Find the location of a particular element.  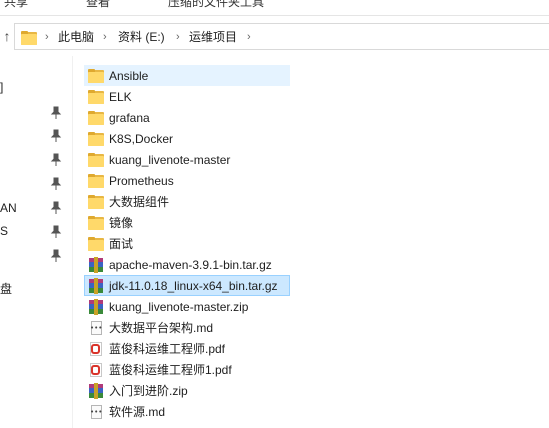

file-name: 入门到进阶.zip is located at coordinates (148, 390).